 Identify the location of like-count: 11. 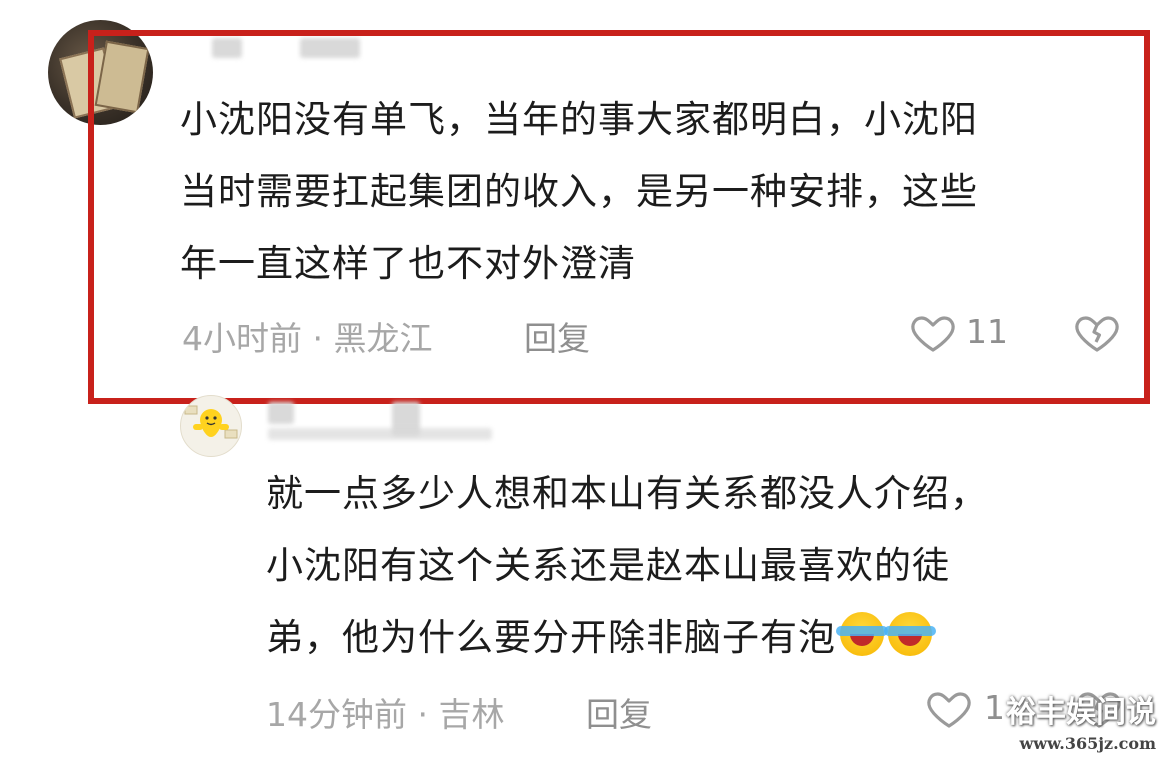
(987, 331).